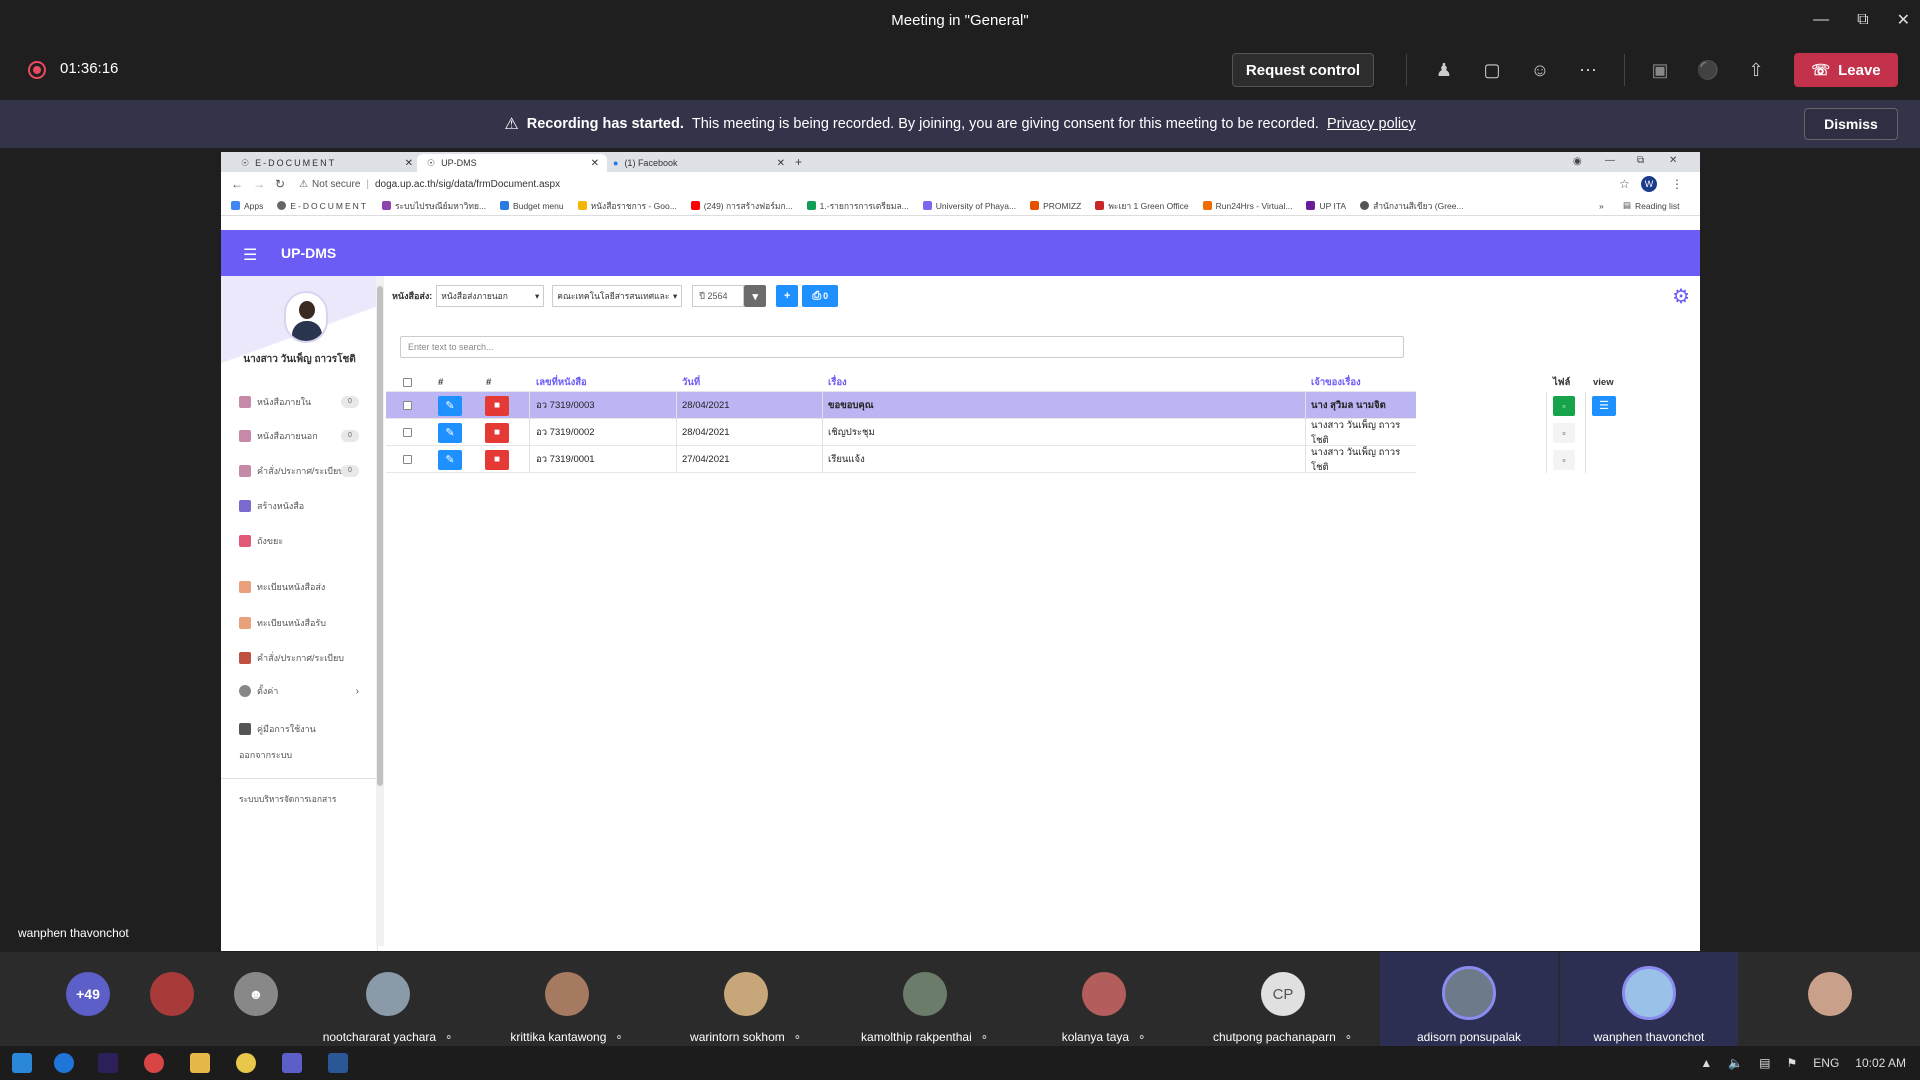  What do you see at coordinates (532, 206) in the screenshot?
I see `bookmark: Budget menu` at bounding box center [532, 206].